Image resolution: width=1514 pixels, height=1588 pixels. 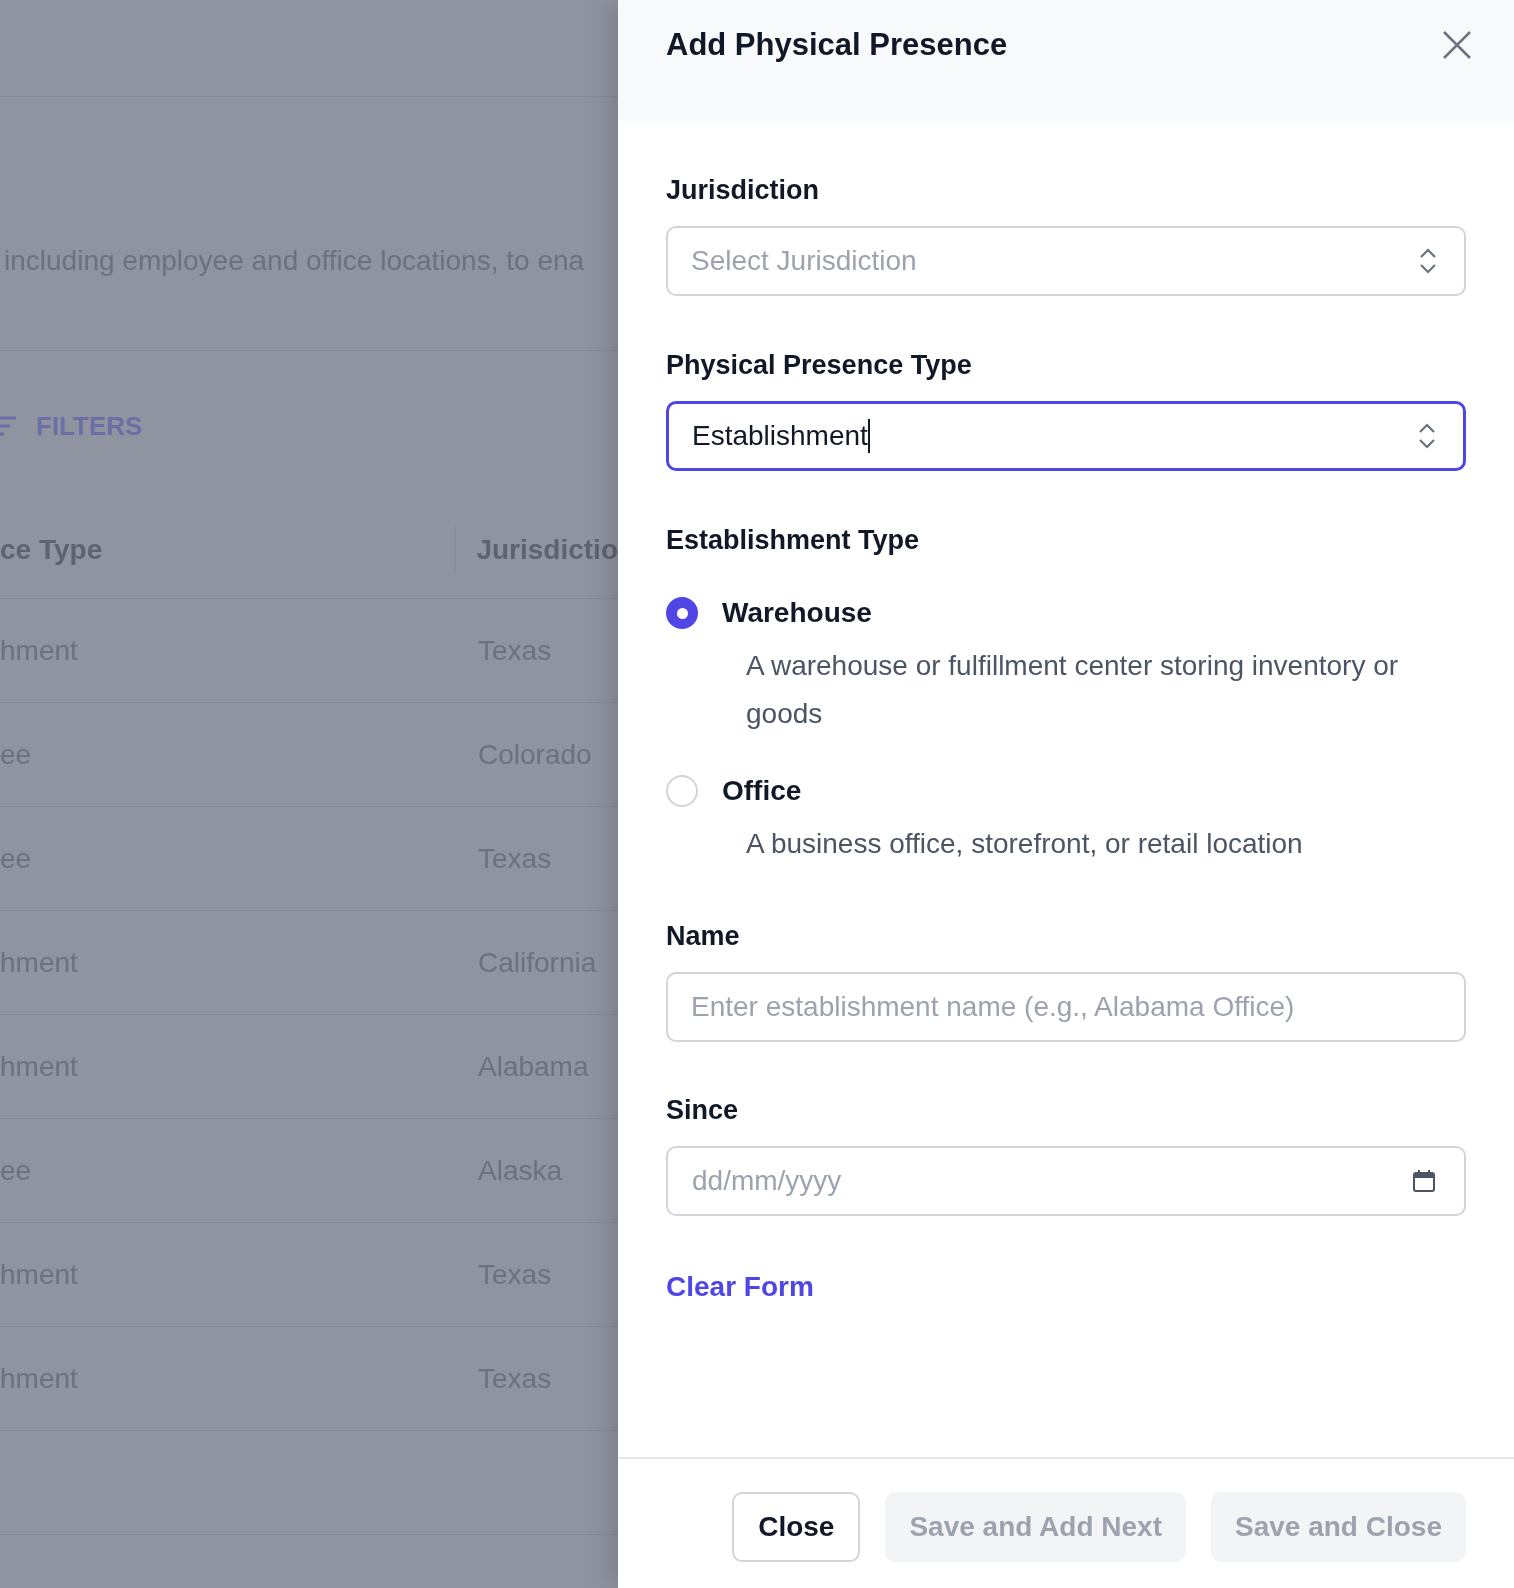 What do you see at coordinates (1025, 844) in the screenshot?
I see `option-description: A business office, storefront, or retail location` at bounding box center [1025, 844].